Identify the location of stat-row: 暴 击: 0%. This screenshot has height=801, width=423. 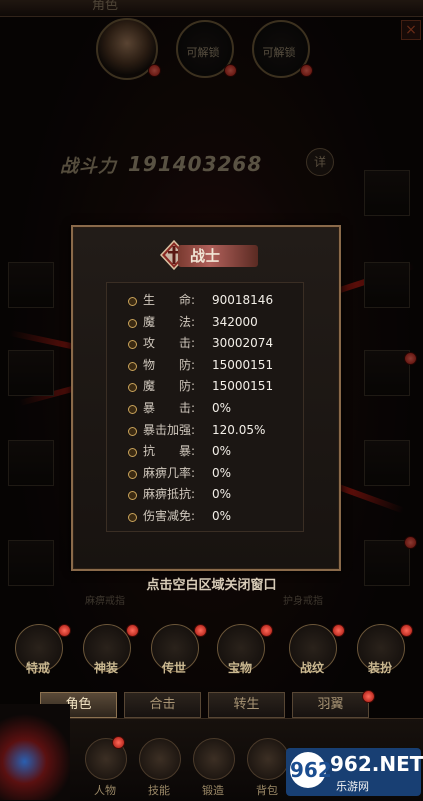
(218, 408).